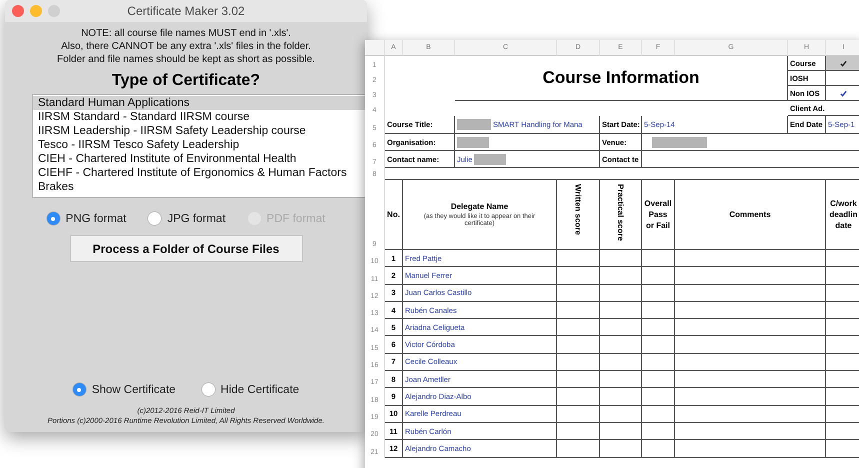 The image size is (859, 468). What do you see at coordinates (186, 11) in the screenshot?
I see `window-title: Certificate Maker 3.02` at bounding box center [186, 11].